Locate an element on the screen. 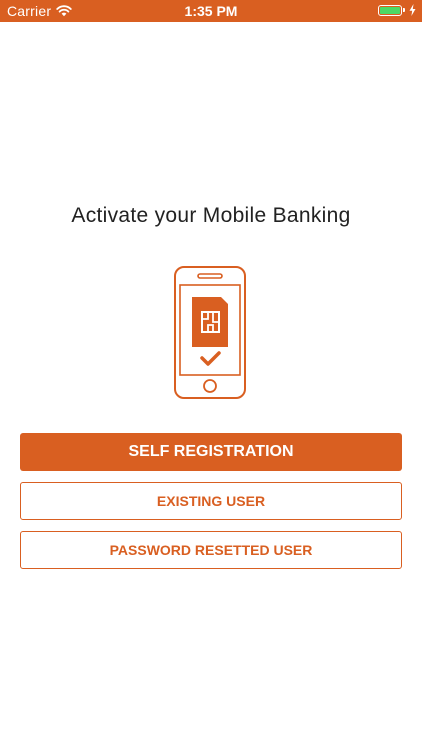 This screenshot has width=422, height=750. battery-icon is located at coordinates (390, 10).